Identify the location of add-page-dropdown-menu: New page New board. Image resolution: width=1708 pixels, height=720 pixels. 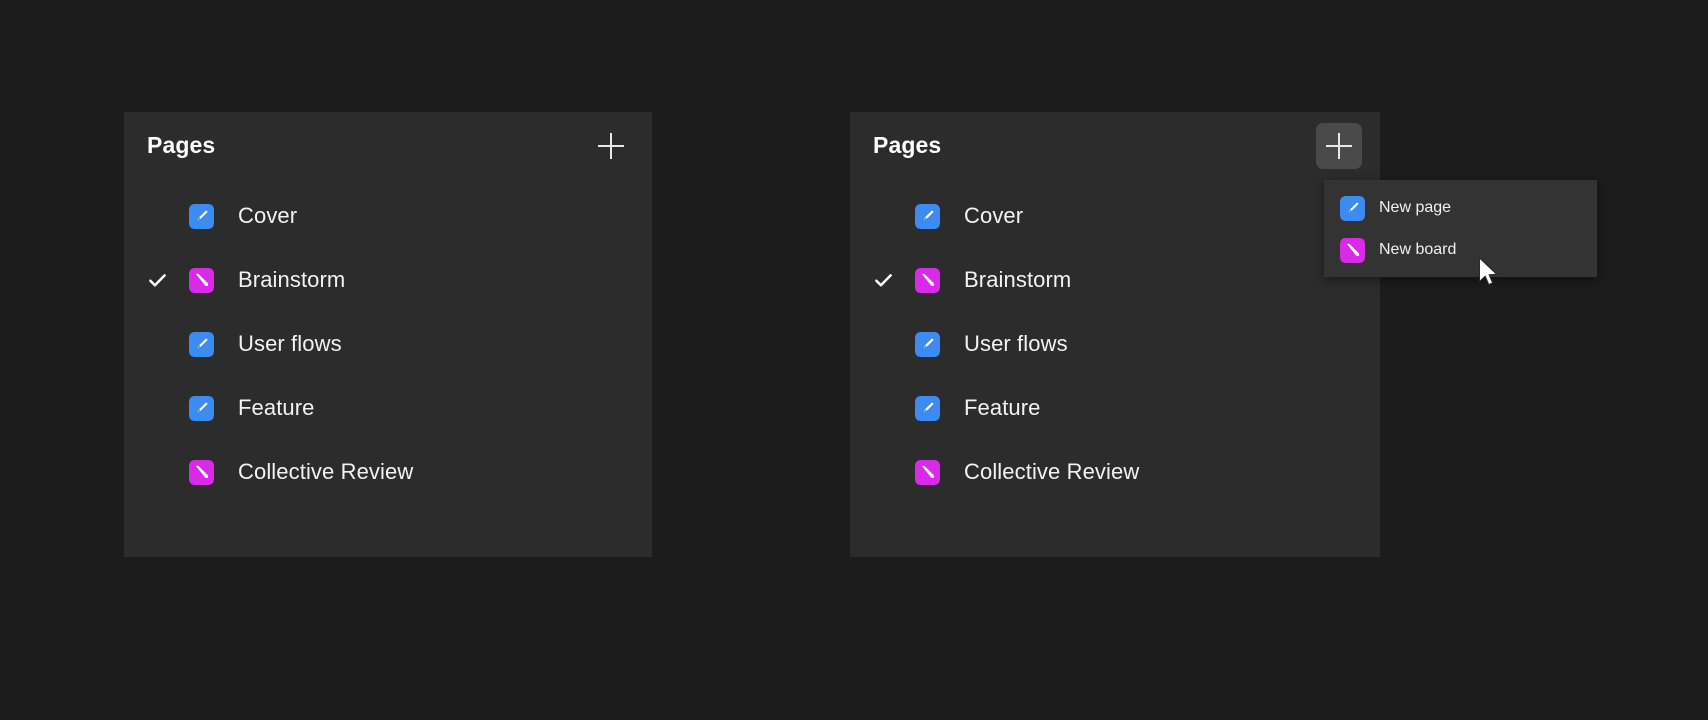
(1460, 228).